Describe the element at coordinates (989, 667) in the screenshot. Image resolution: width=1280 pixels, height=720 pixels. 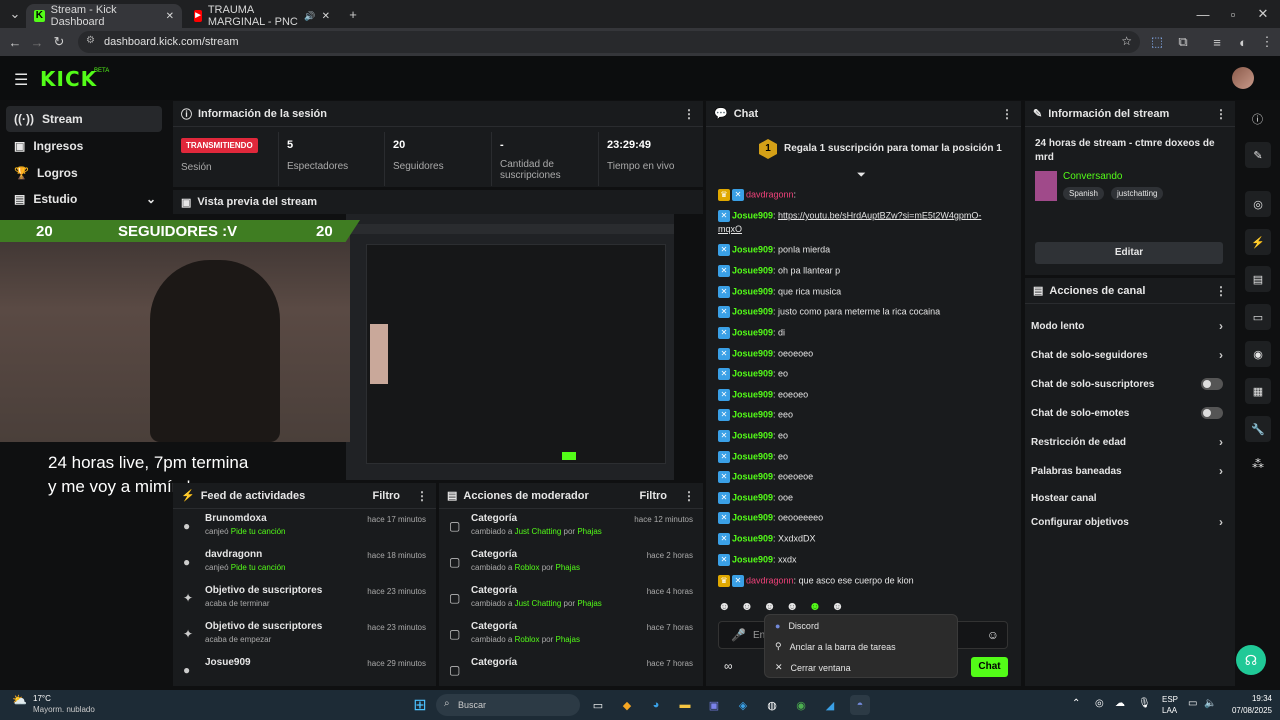
I see `send-chat-button: Chat` at that location.